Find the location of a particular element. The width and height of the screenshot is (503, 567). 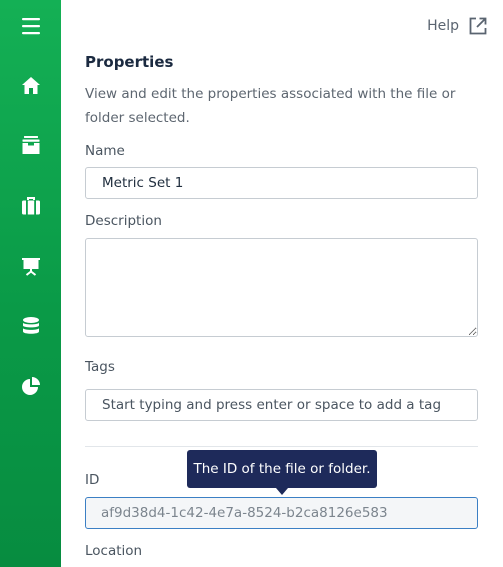

presentation-icon is located at coordinates (30, 267).